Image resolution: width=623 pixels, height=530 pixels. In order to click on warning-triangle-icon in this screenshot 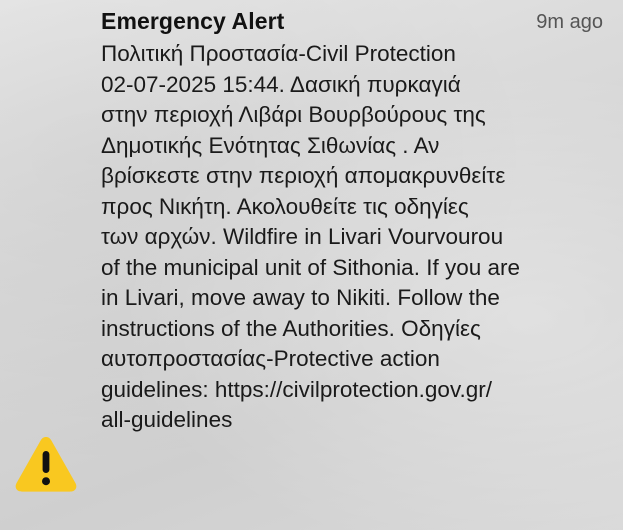, I will do `click(46, 464)`.